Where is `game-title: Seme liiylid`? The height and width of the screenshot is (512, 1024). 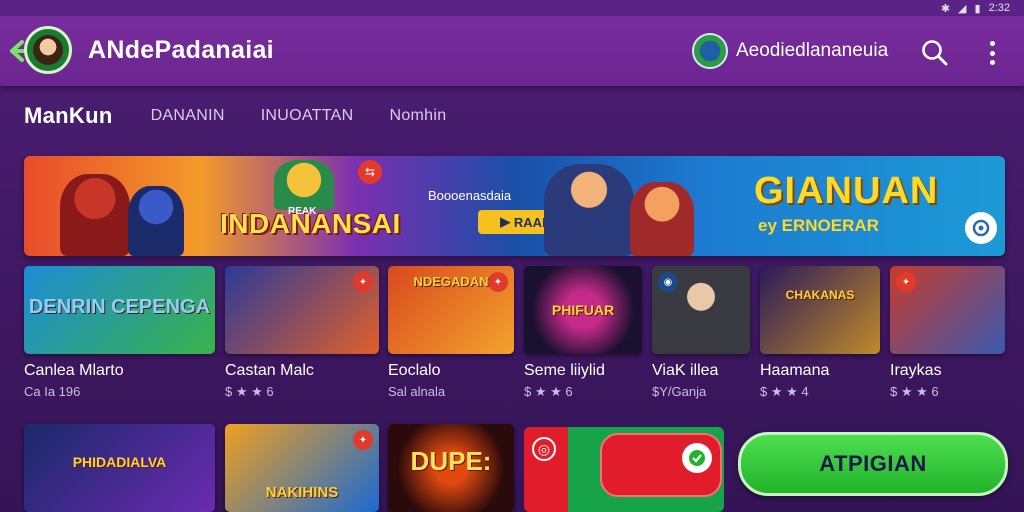 game-title: Seme liiylid is located at coordinates (564, 370).